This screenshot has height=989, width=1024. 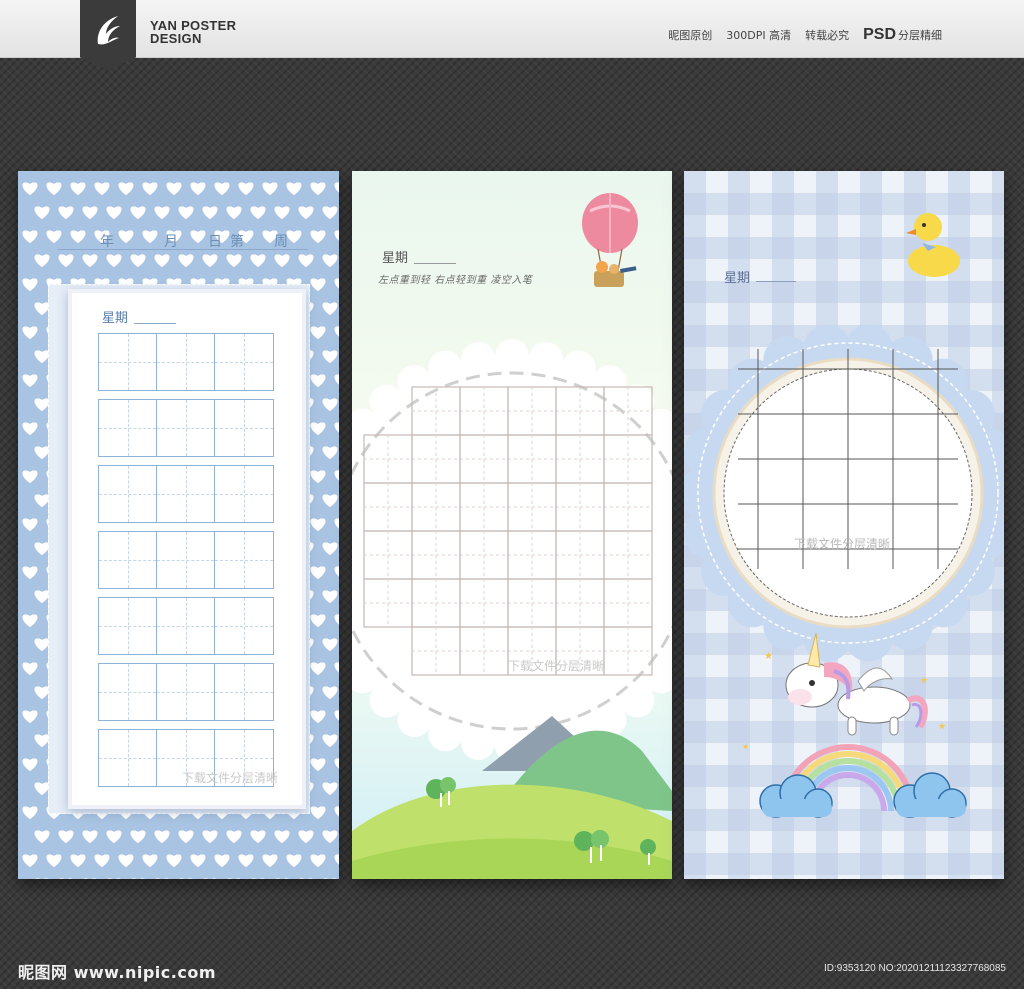 I want to click on wing-logo-icon, so click(x=108, y=30).